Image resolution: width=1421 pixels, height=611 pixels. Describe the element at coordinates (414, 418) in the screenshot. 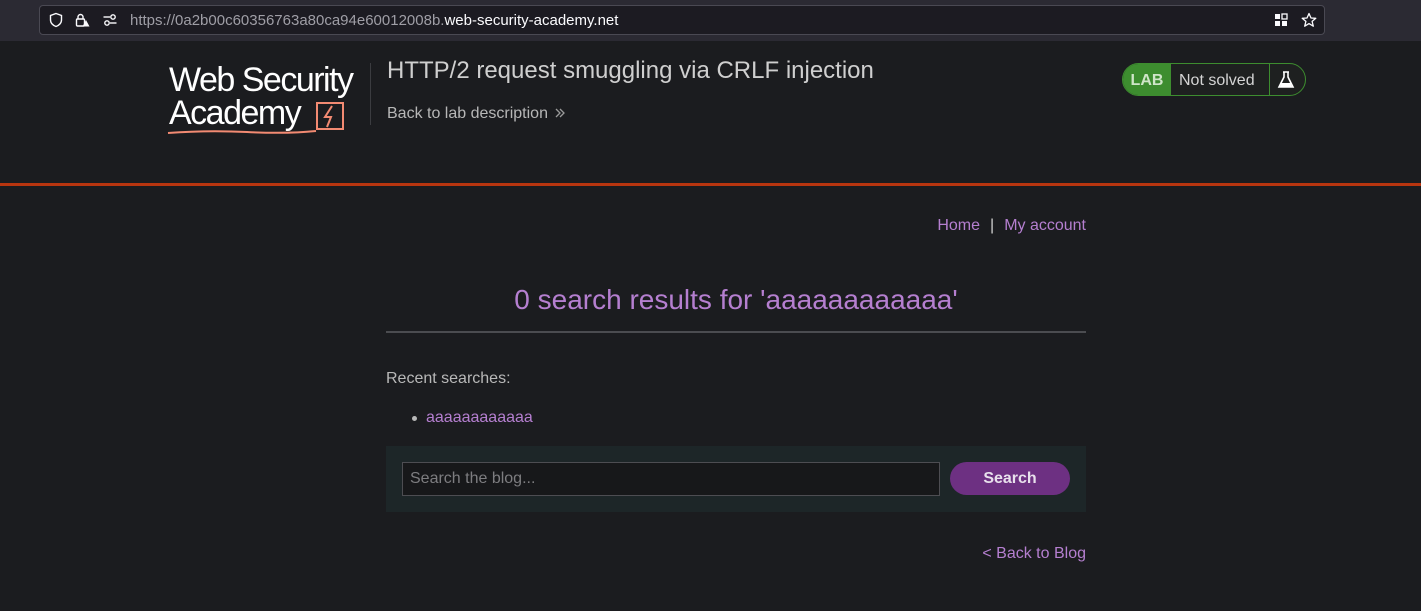

I see `list-bullet` at that location.